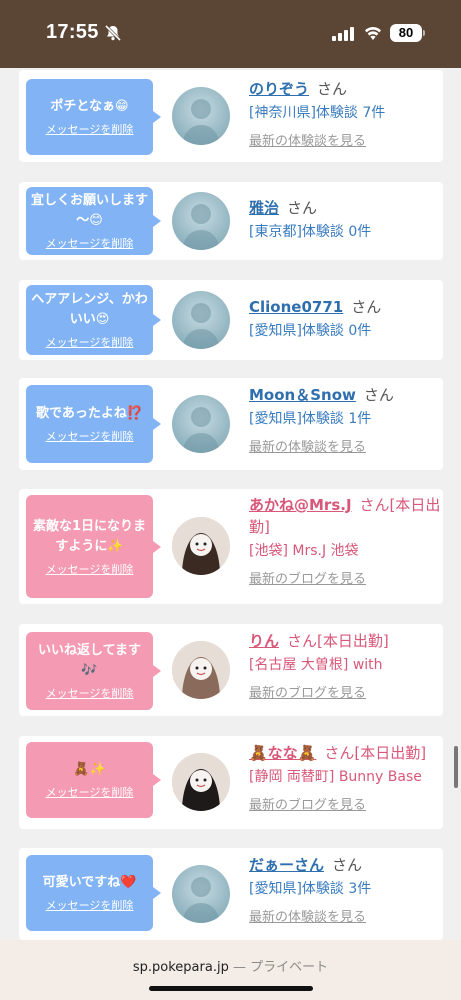 Image resolution: width=461 pixels, height=1000 pixels. What do you see at coordinates (296, 307) in the screenshot?
I see `user-name-link: Clione0771` at bounding box center [296, 307].